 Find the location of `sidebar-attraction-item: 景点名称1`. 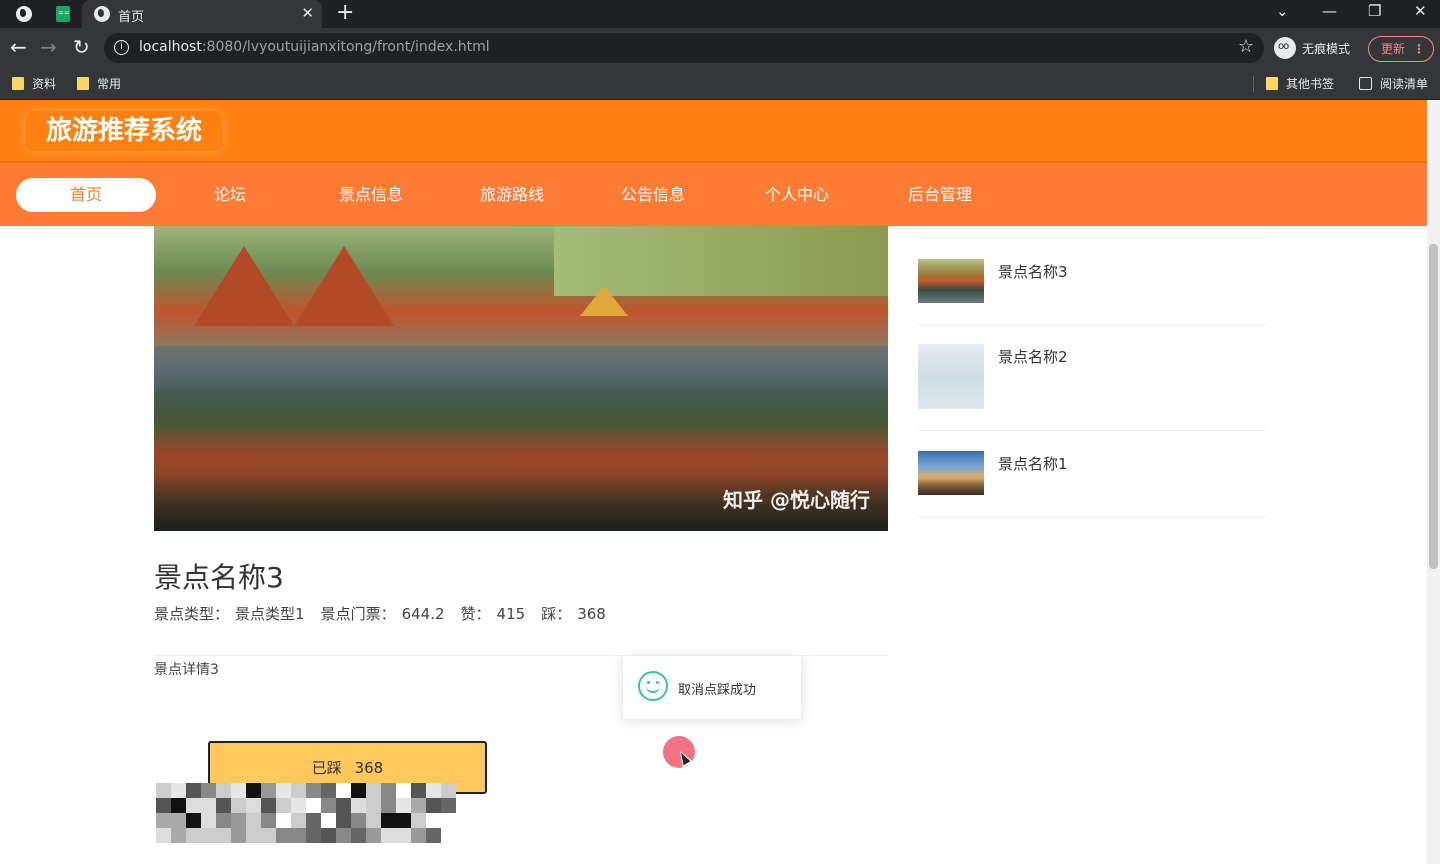

sidebar-attraction-item: 景点名称1 is located at coordinates (1092, 474).